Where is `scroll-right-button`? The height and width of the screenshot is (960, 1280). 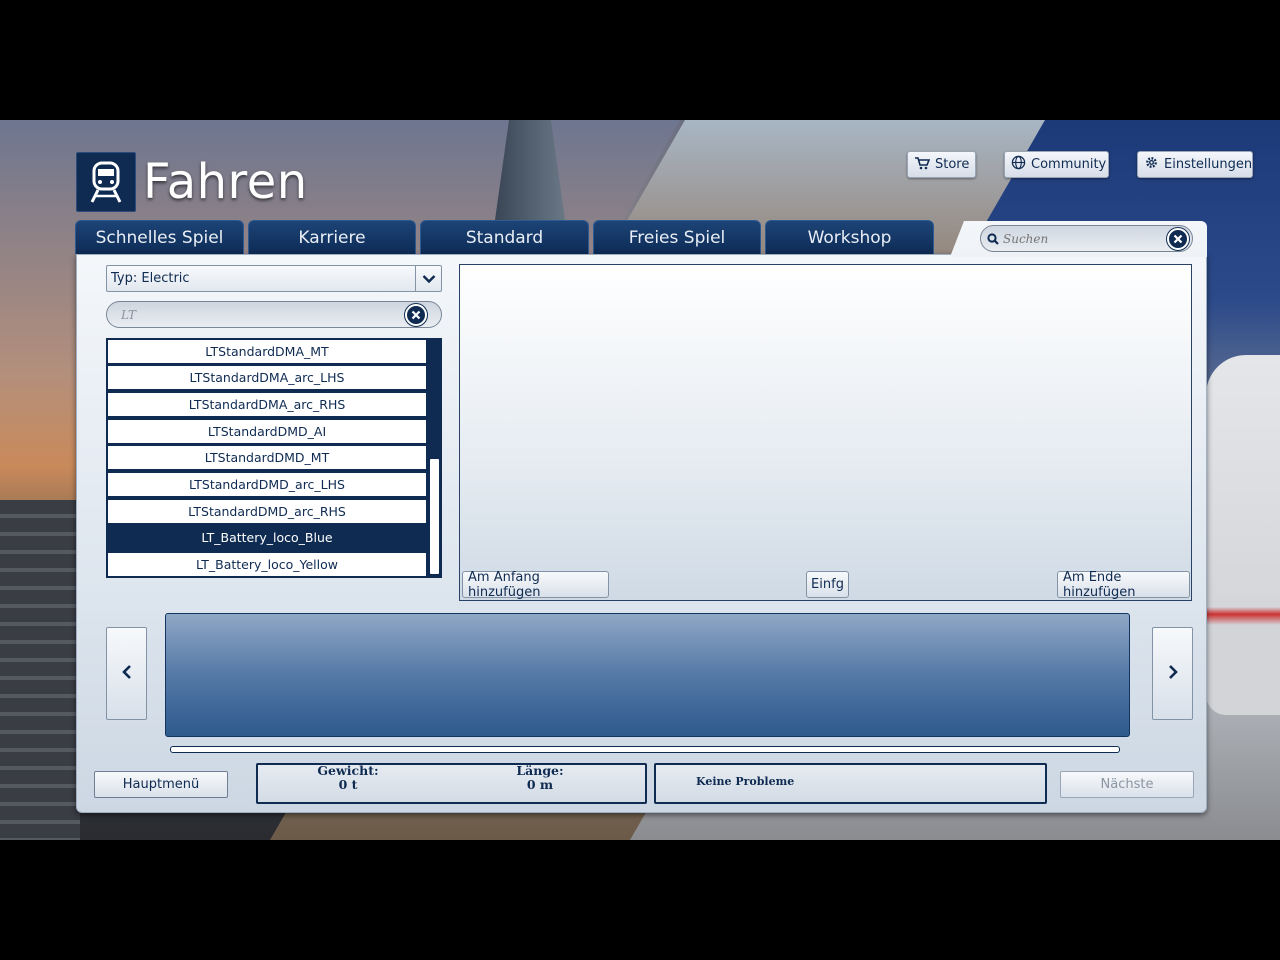
scroll-right-button is located at coordinates (1172, 673).